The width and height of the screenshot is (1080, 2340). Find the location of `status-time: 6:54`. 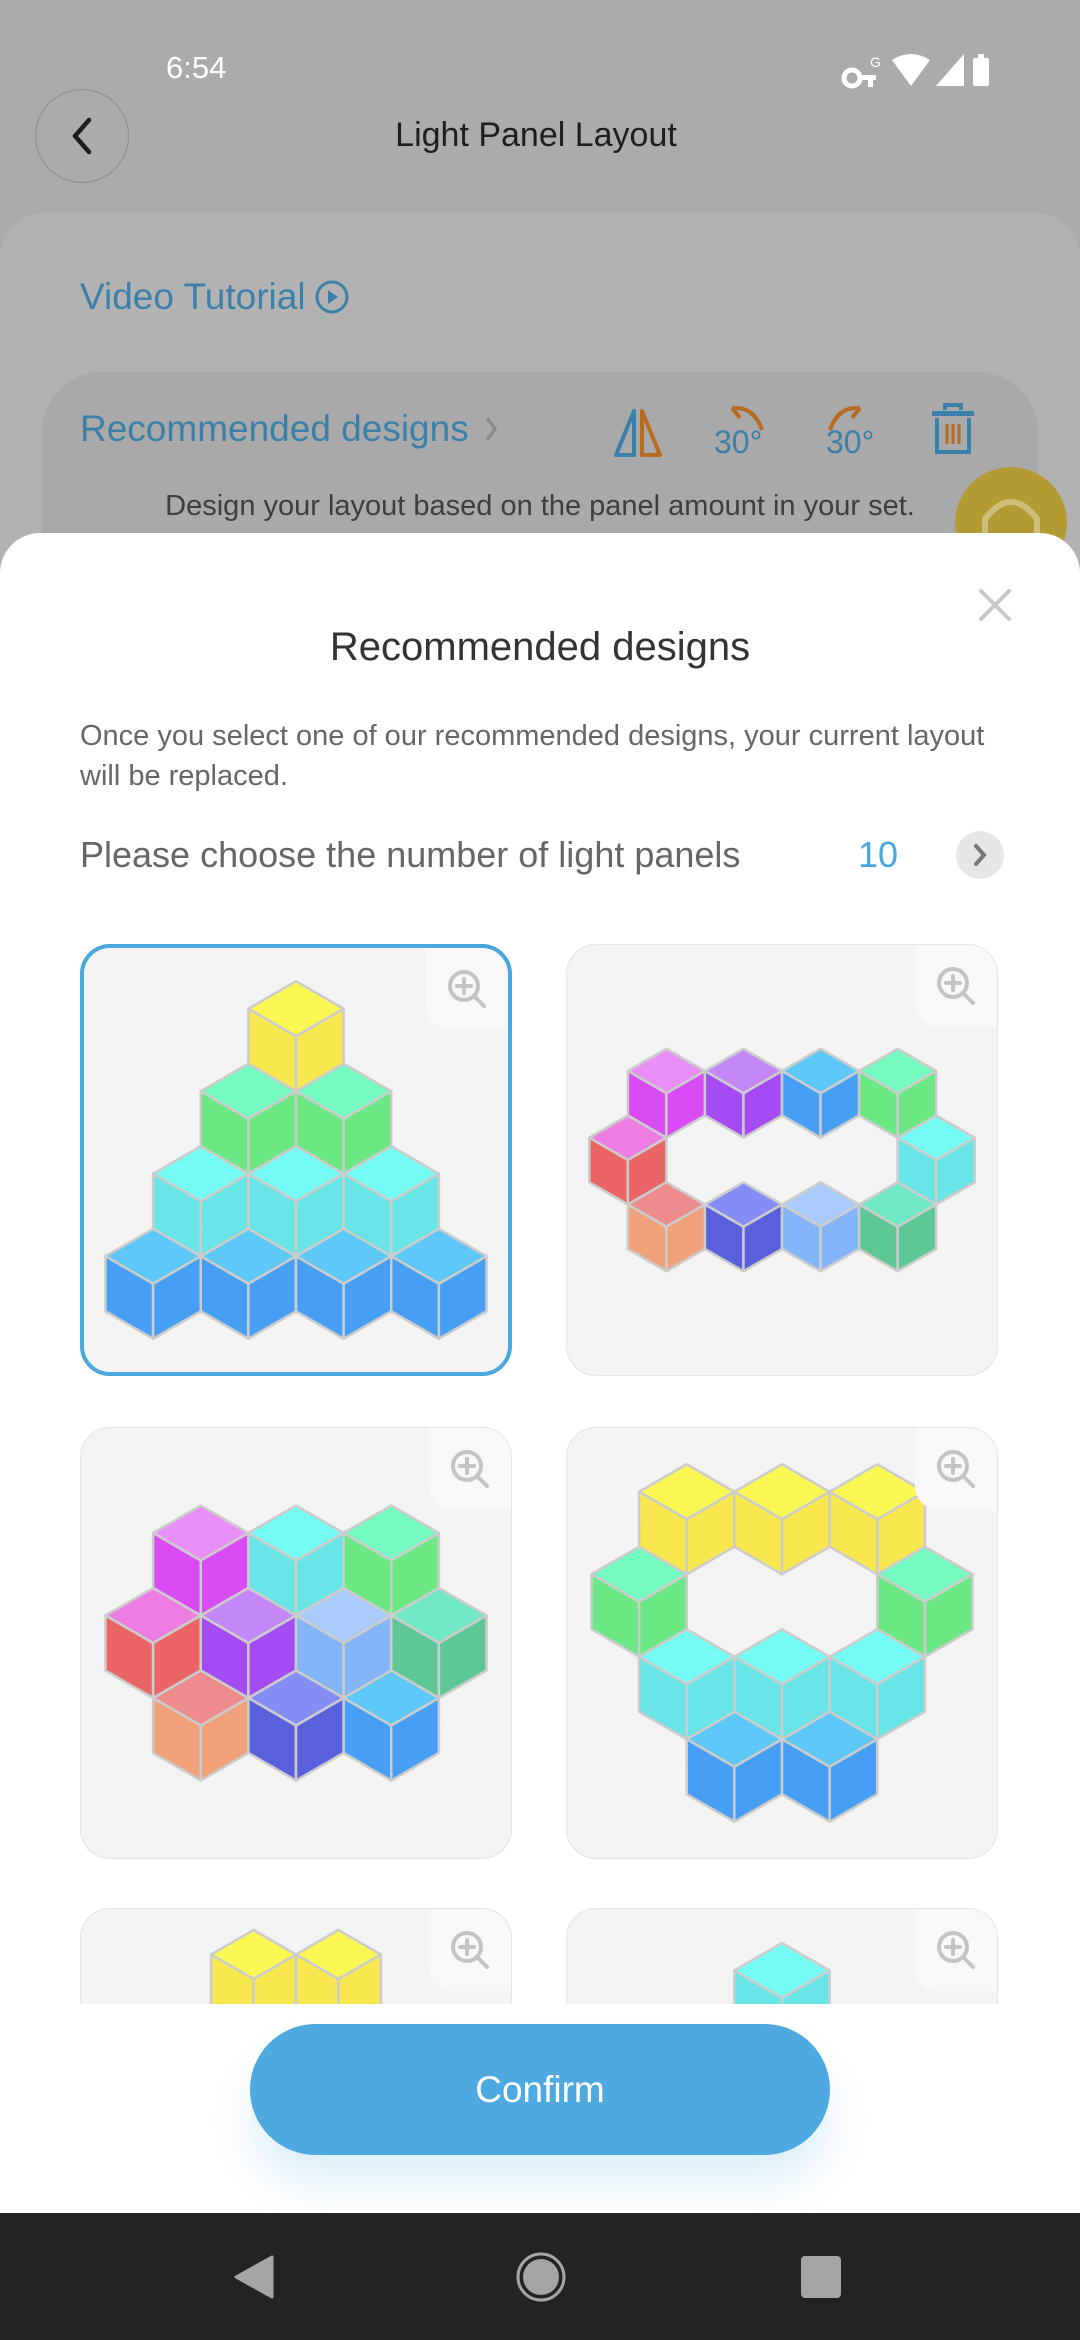

status-time: 6:54 is located at coordinates (196, 67).